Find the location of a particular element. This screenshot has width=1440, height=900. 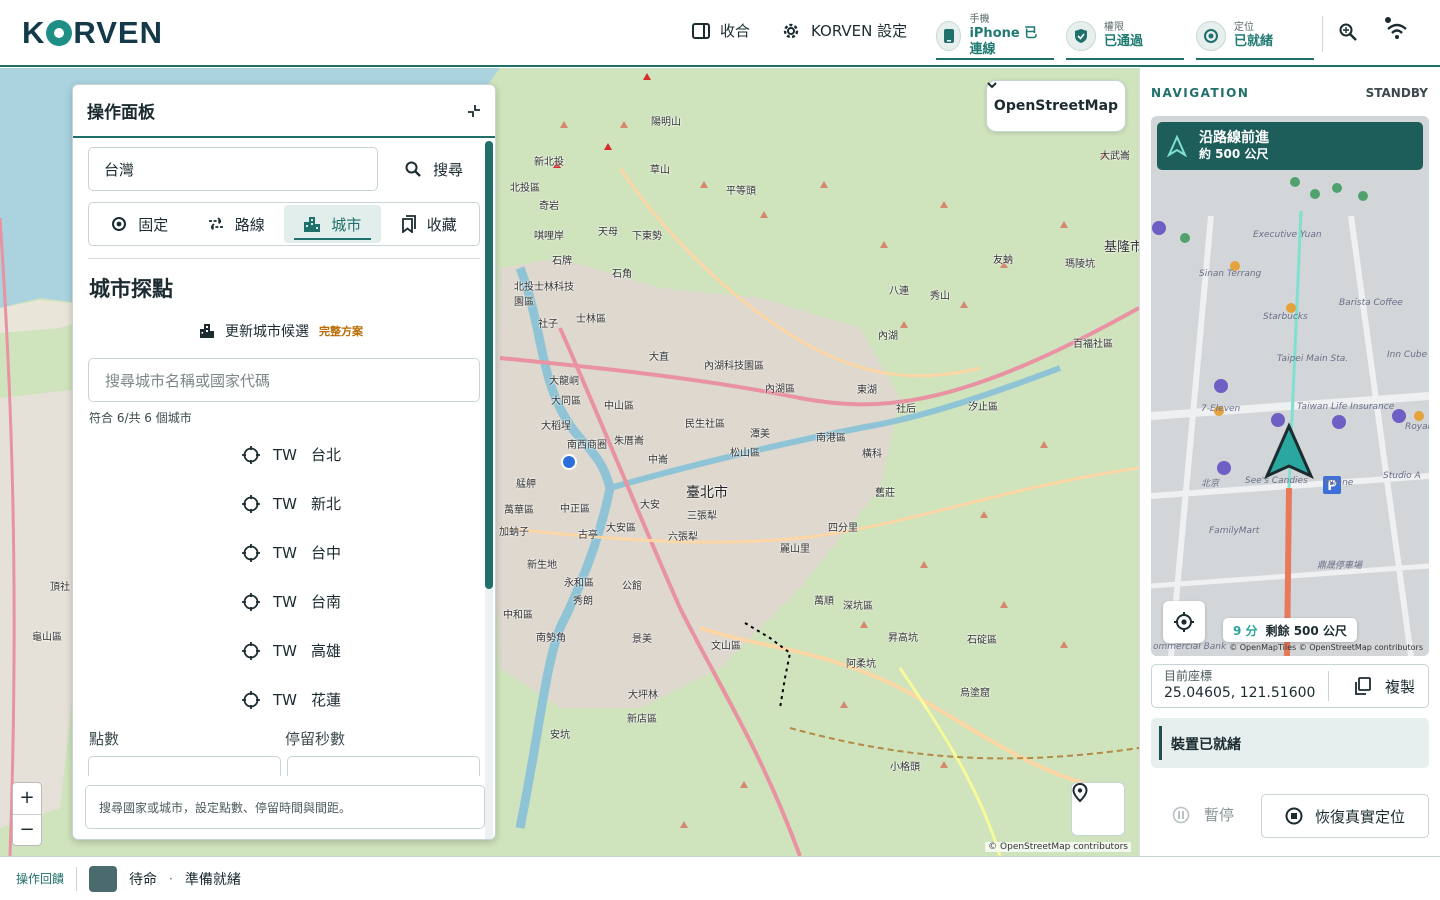

city-option: TW 花蓮 is located at coordinates (291, 699).